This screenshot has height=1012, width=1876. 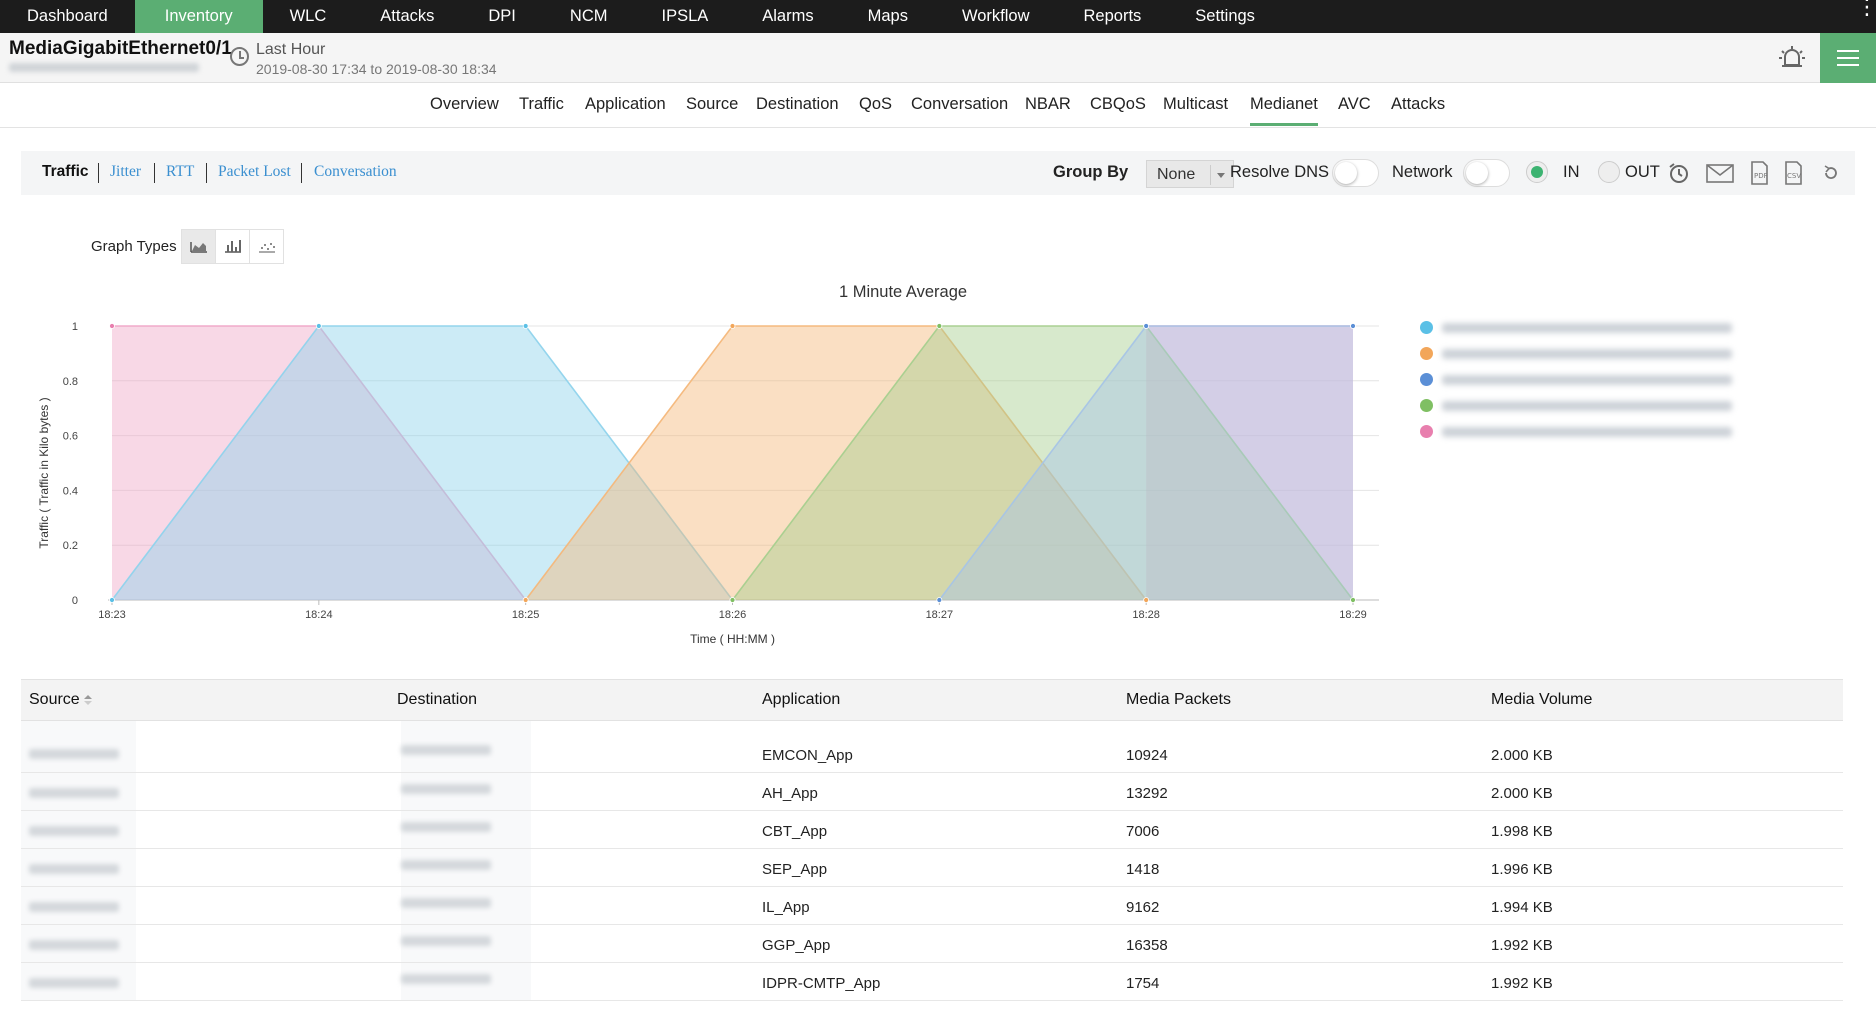 I want to click on time-range-title: Last Hour, so click(x=290, y=50).